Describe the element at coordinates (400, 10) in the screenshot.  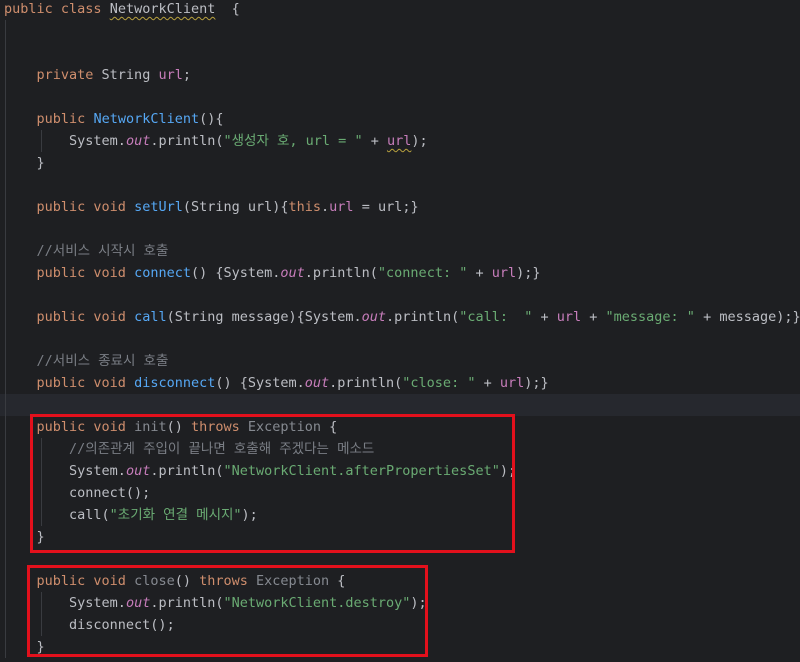
I see `code-line: public class NetworkClient {` at that location.